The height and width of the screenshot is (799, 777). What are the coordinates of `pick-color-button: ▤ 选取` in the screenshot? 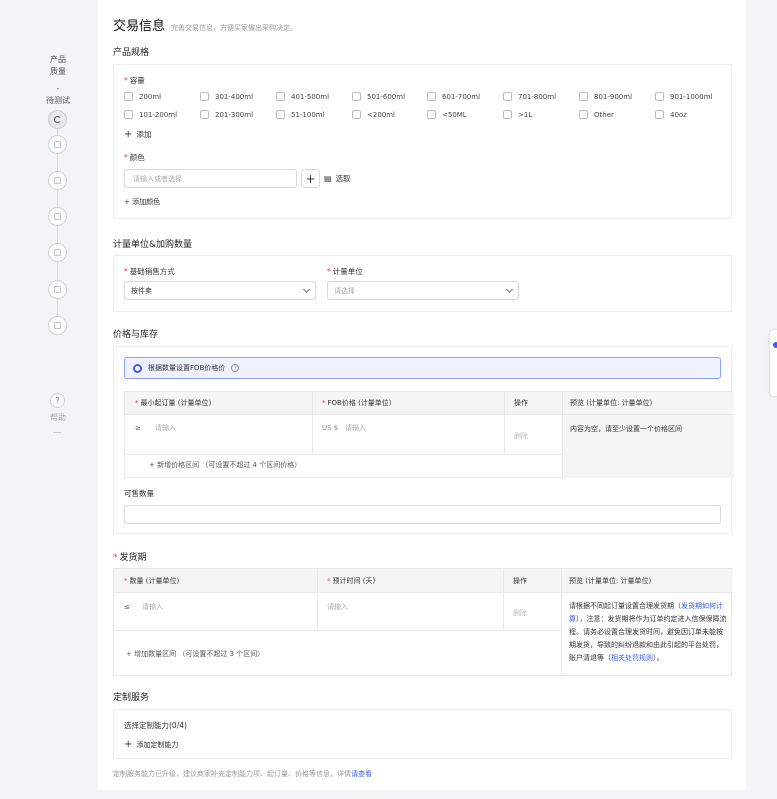 It's located at (337, 178).